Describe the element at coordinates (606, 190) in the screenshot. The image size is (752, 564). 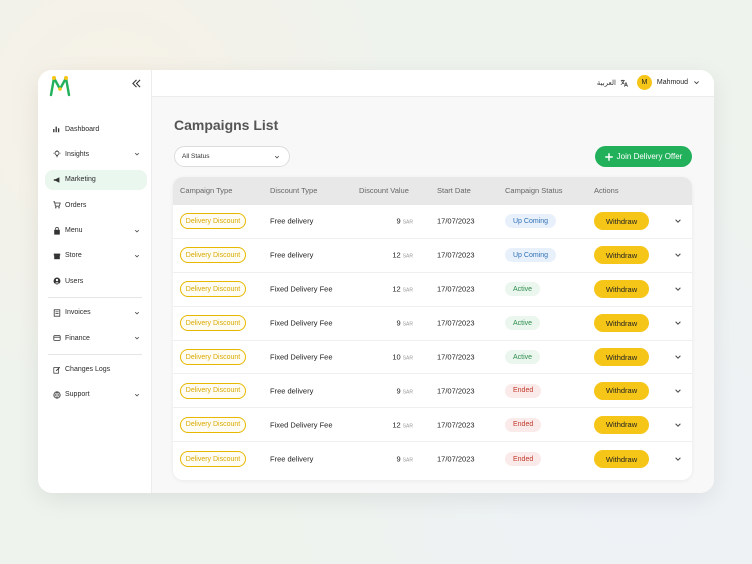
I see `header-actions: Actions` at that location.